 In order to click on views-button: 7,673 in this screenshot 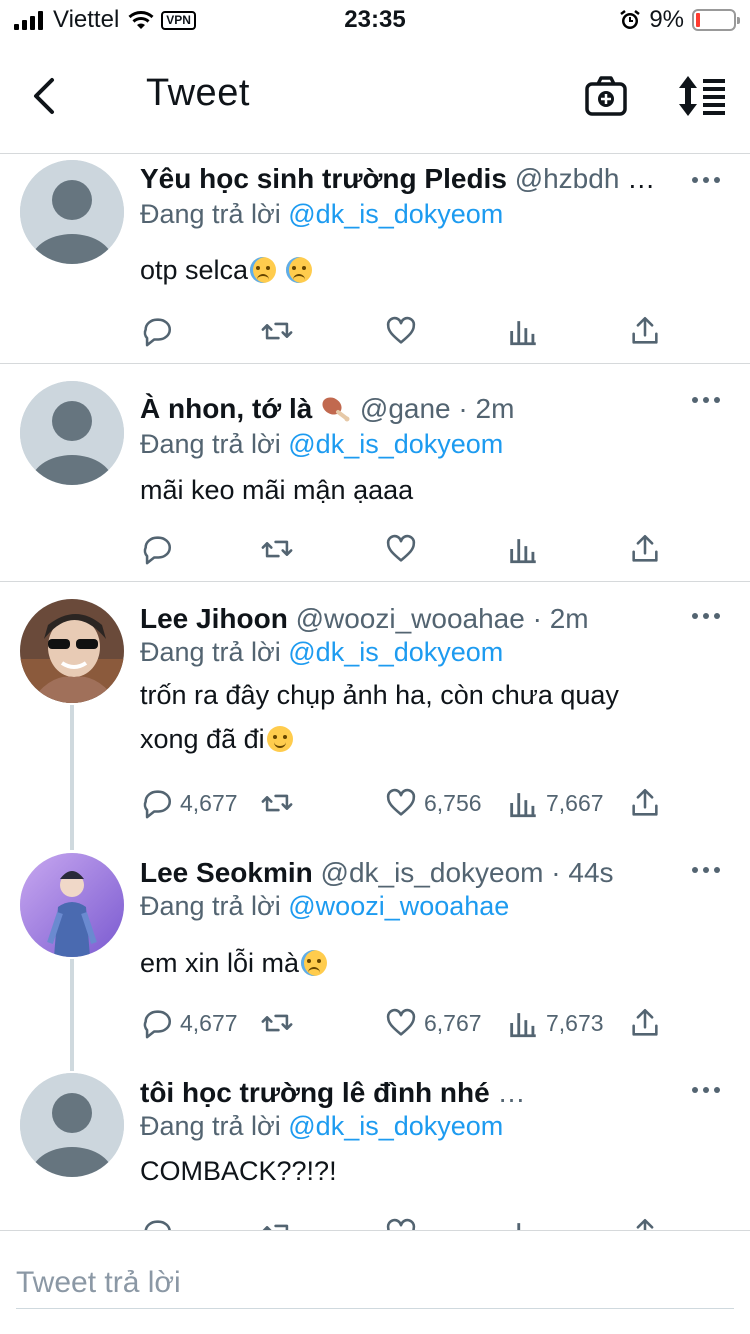, I will do `click(555, 1023)`.